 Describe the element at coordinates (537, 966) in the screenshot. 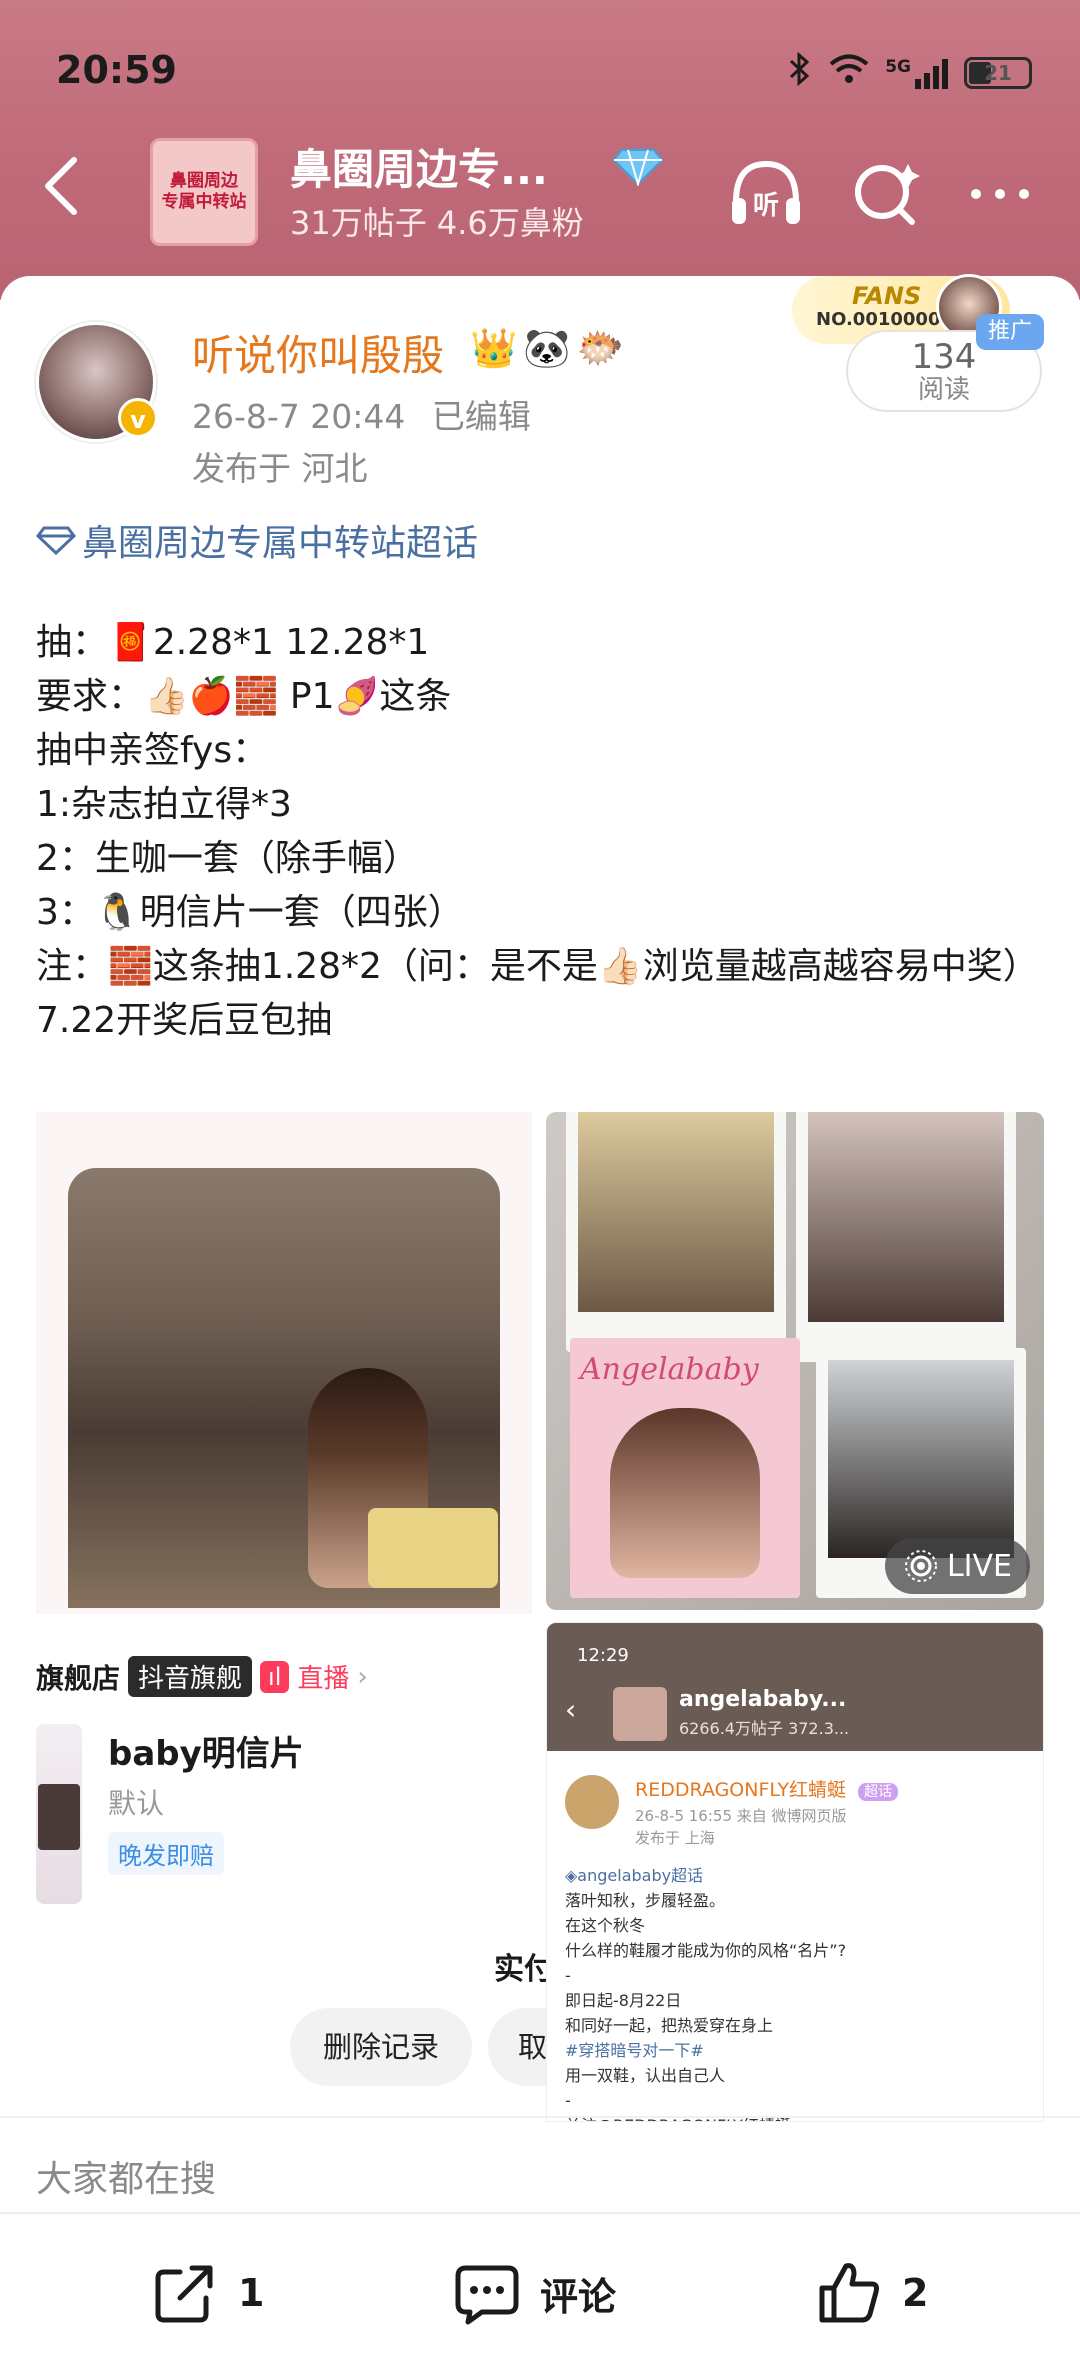

I see `body-line: 注：🧱这条抽1.28*2（问：是不是👍🏻浏览量越高越容易中奖）` at that location.